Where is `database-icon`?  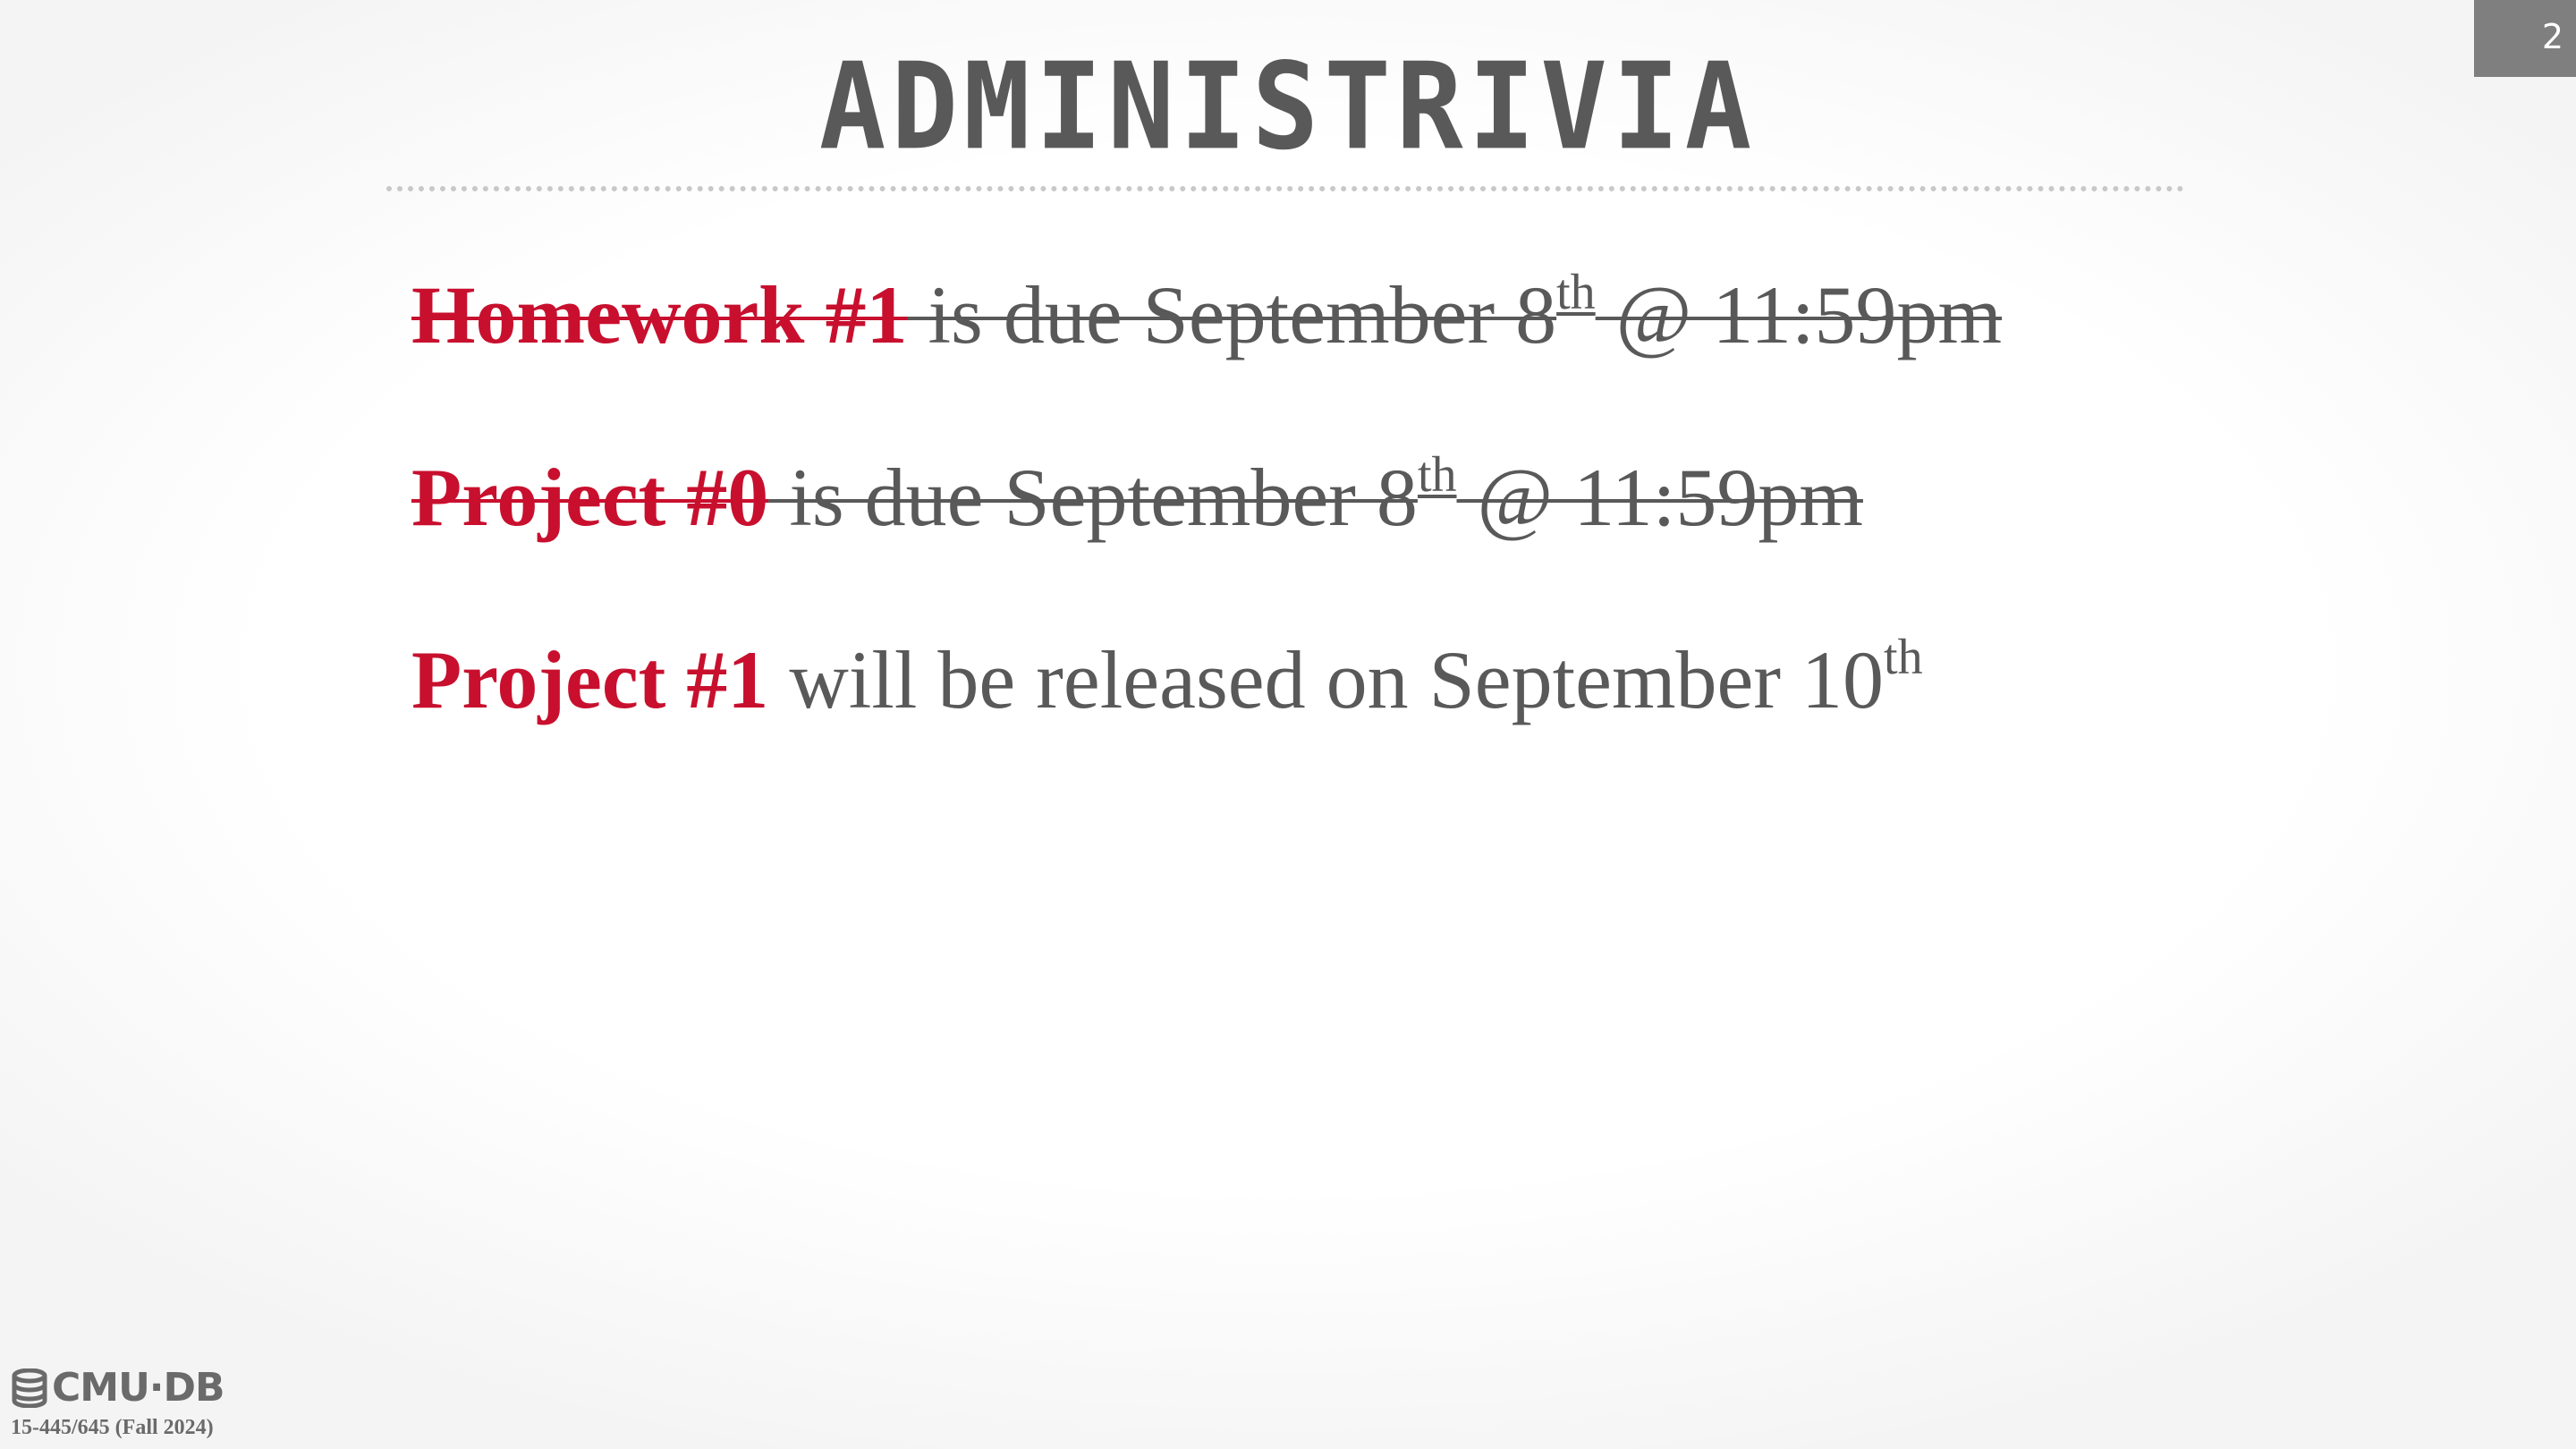
database-icon is located at coordinates (29, 1388).